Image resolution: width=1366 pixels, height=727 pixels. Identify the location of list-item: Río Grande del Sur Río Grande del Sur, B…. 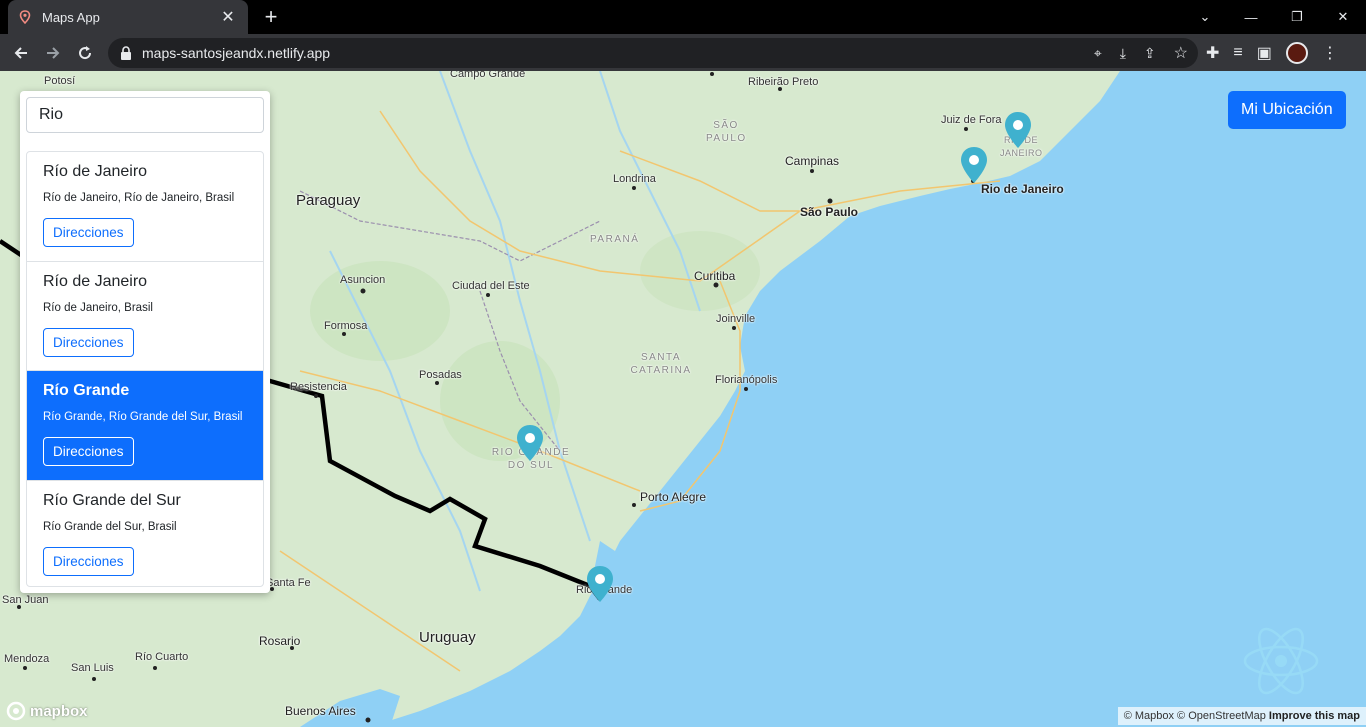
(145, 534).